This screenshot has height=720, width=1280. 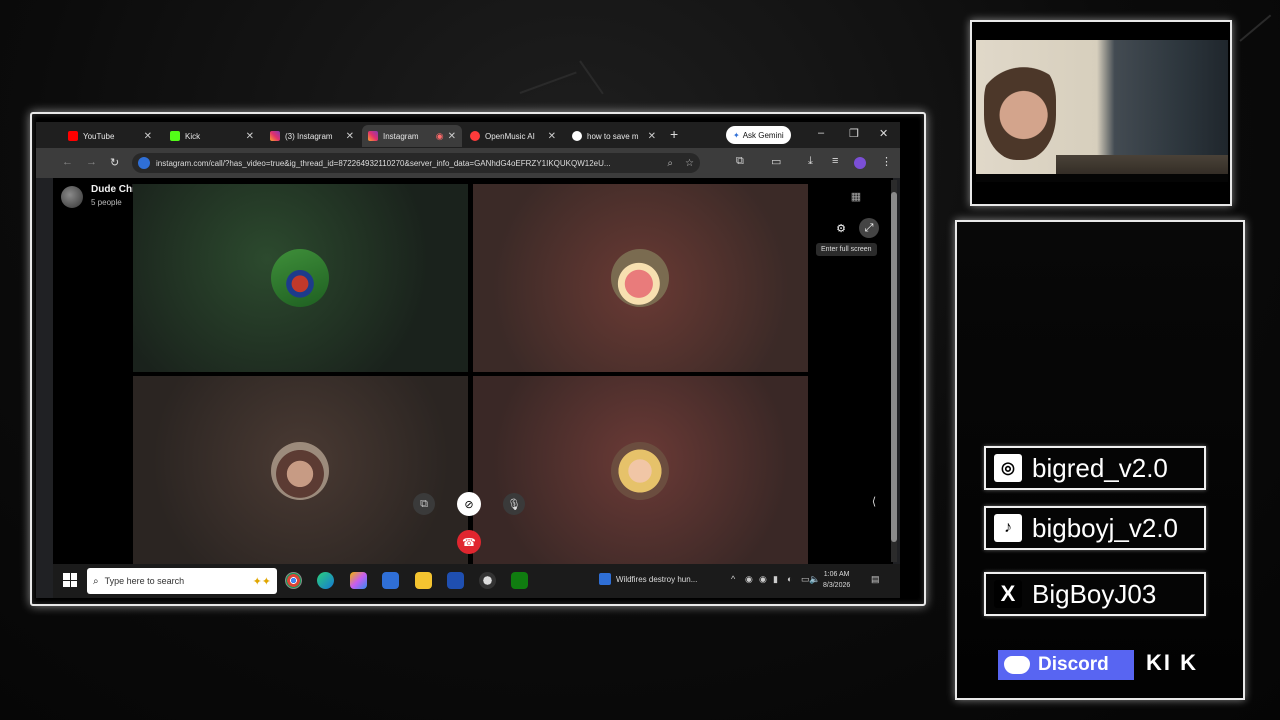 What do you see at coordinates (1172, 662) in the screenshot?
I see `kick-logo: KI K` at bounding box center [1172, 662].